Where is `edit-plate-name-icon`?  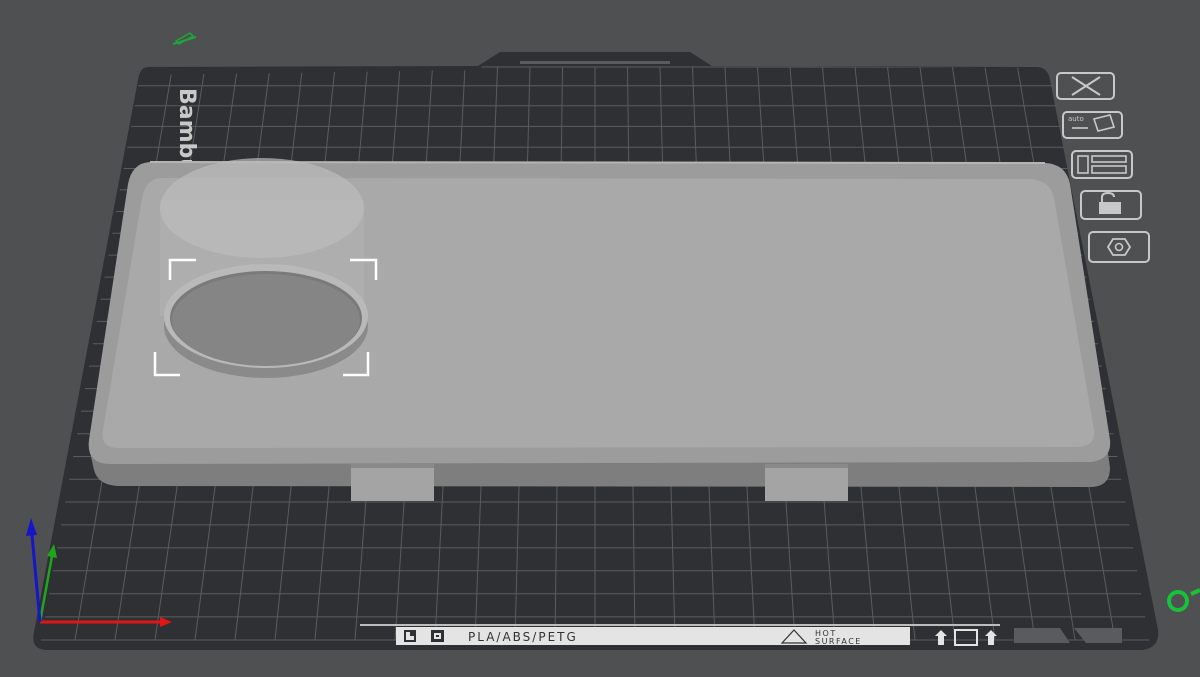
edit-plate-name-icon is located at coordinates (184, 38).